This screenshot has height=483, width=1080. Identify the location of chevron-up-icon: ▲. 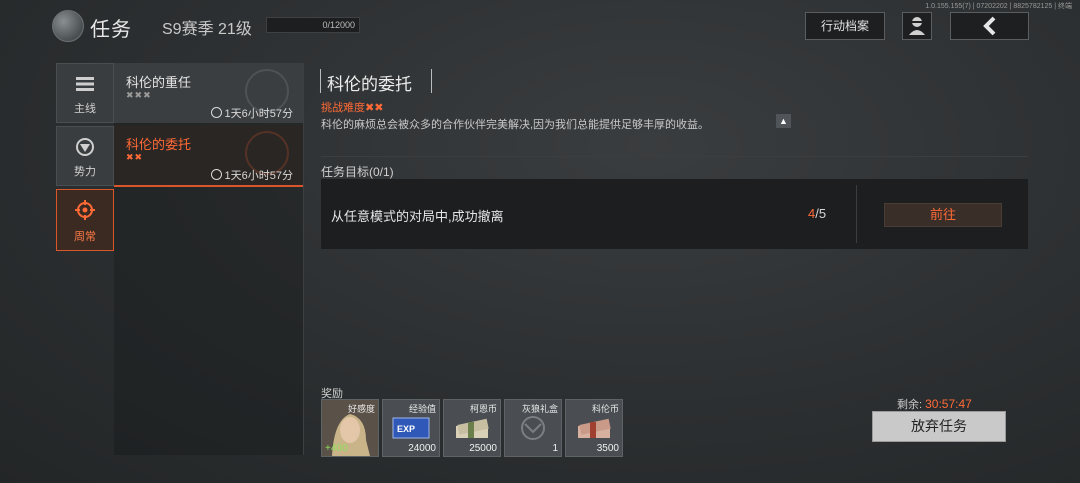
(783, 121).